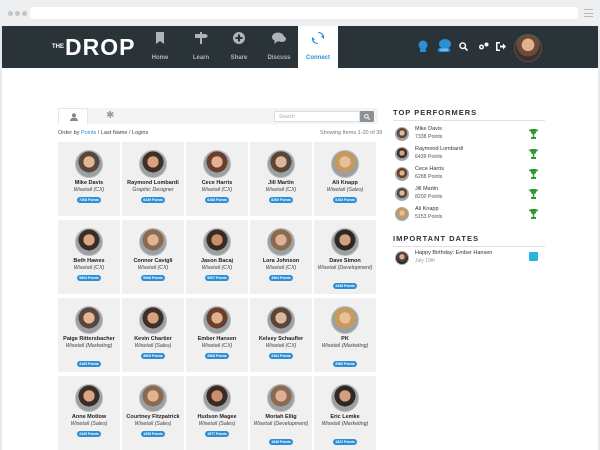  What do you see at coordinates (140, 133) in the screenshot?
I see `order-by-logins: Logins` at bounding box center [140, 133].